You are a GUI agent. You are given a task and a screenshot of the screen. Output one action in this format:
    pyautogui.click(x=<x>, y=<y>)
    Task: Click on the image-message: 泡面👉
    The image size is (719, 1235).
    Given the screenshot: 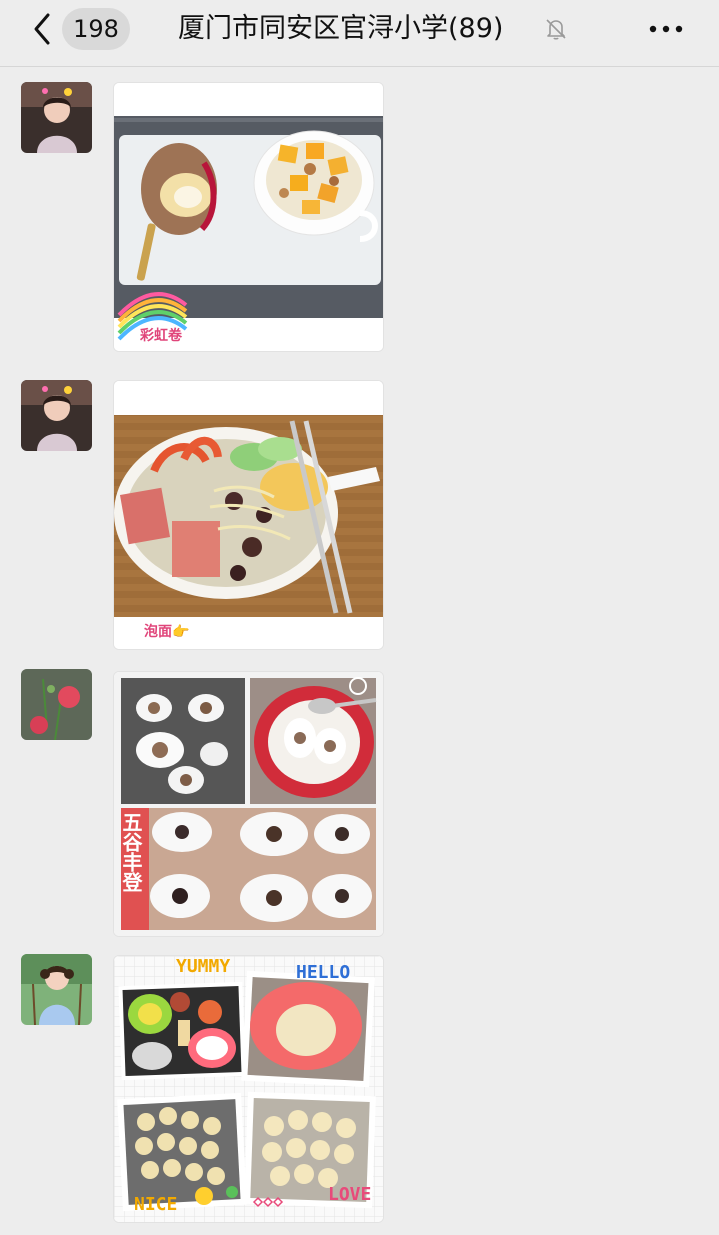 What is the action you would take?
    pyautogui.click(x=248, y=515)
    